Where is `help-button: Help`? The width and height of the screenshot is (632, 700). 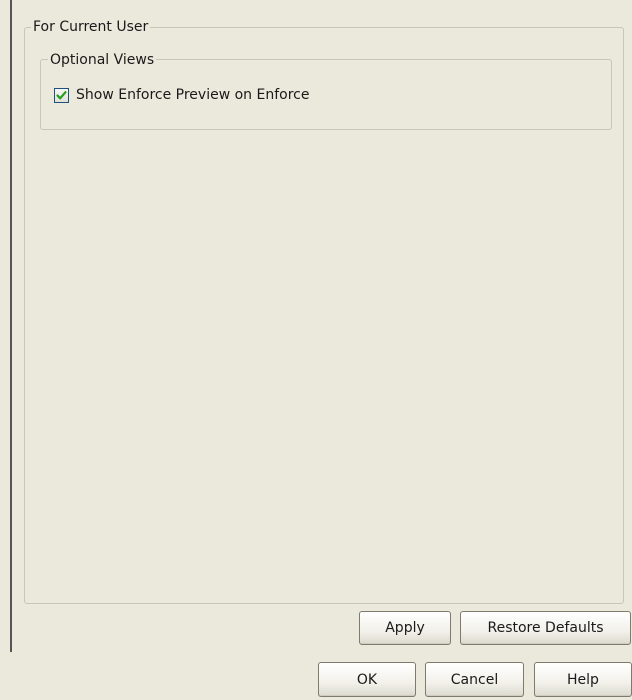 help-button: Help is located at coordinates (583, 679).